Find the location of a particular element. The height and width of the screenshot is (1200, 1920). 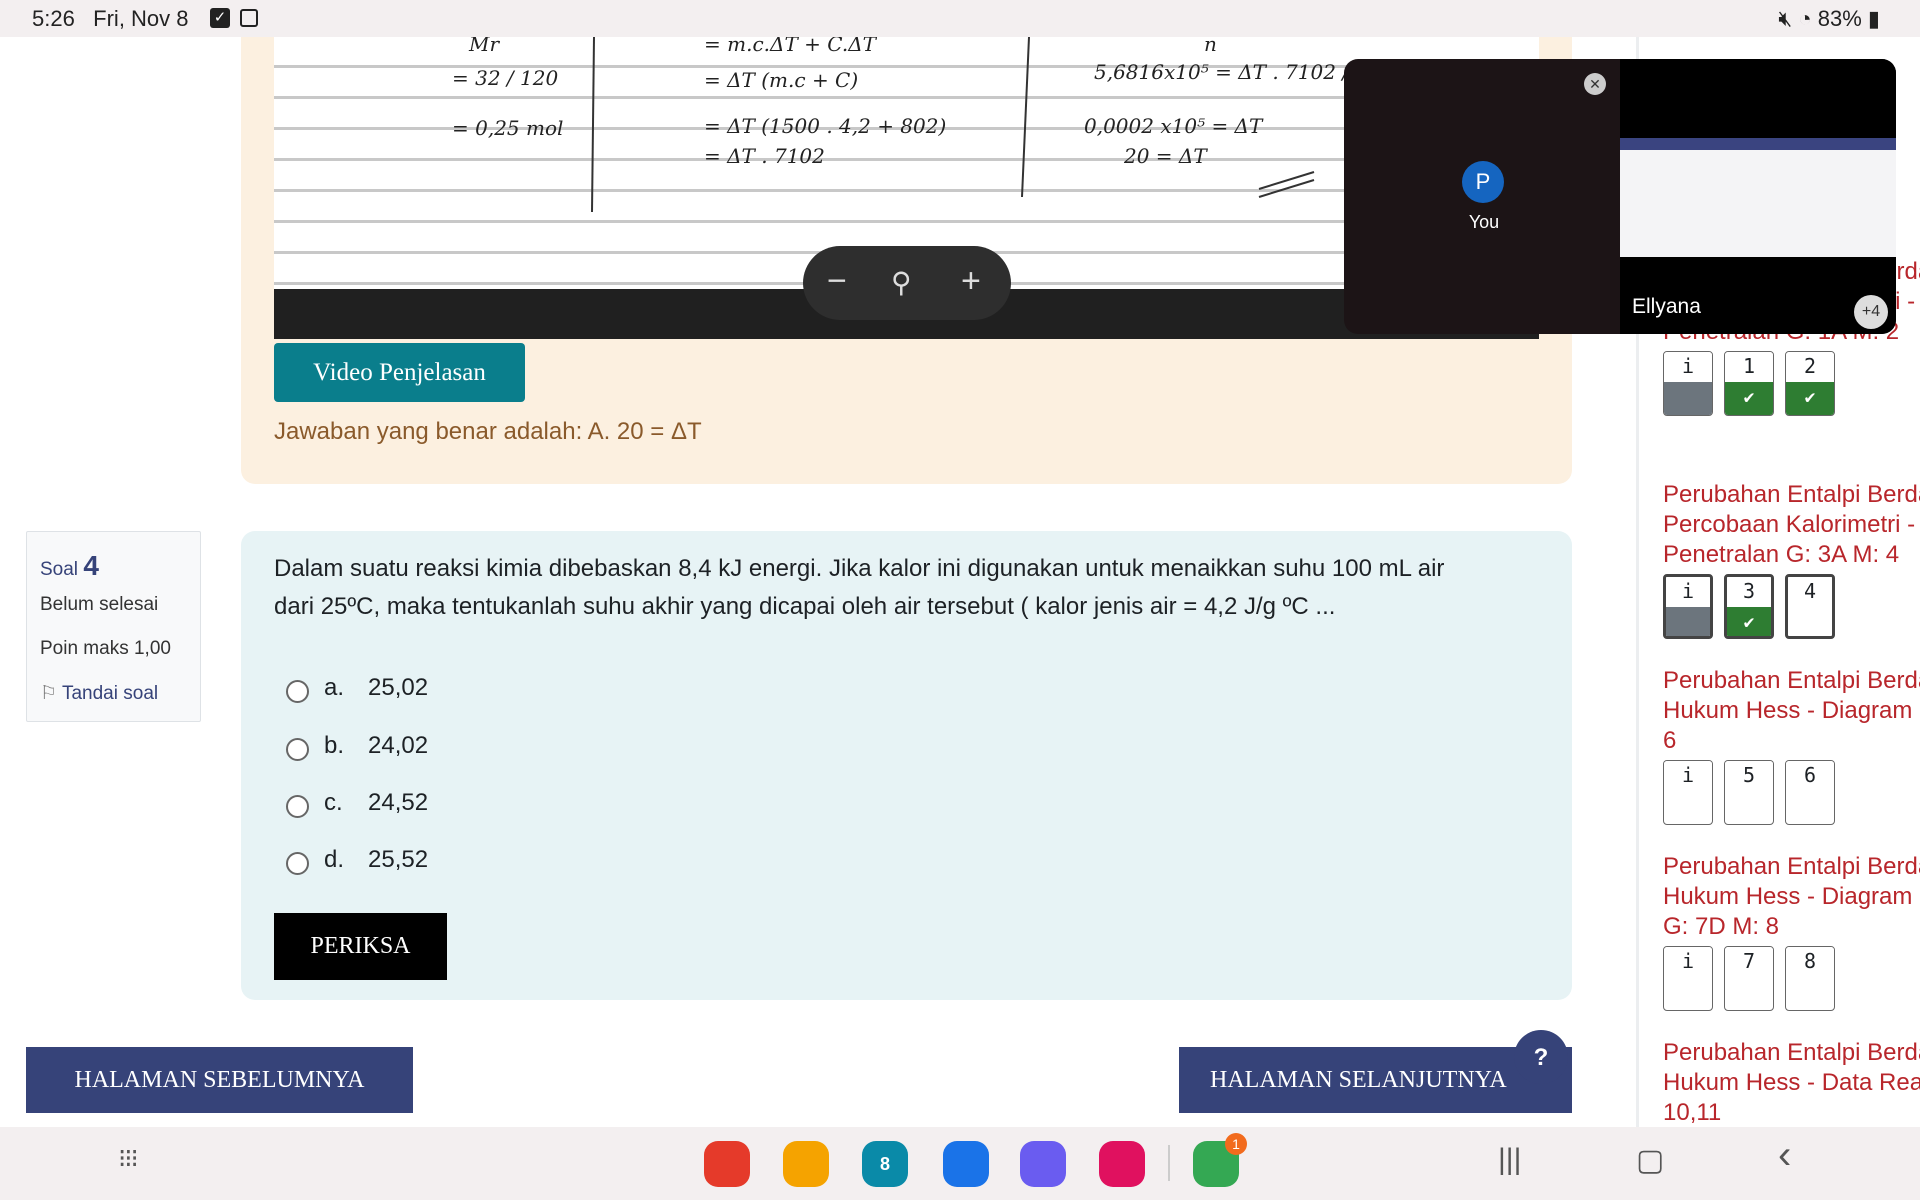

section-title: G: 7D M: 8 is located at coordinates (1721, 926).